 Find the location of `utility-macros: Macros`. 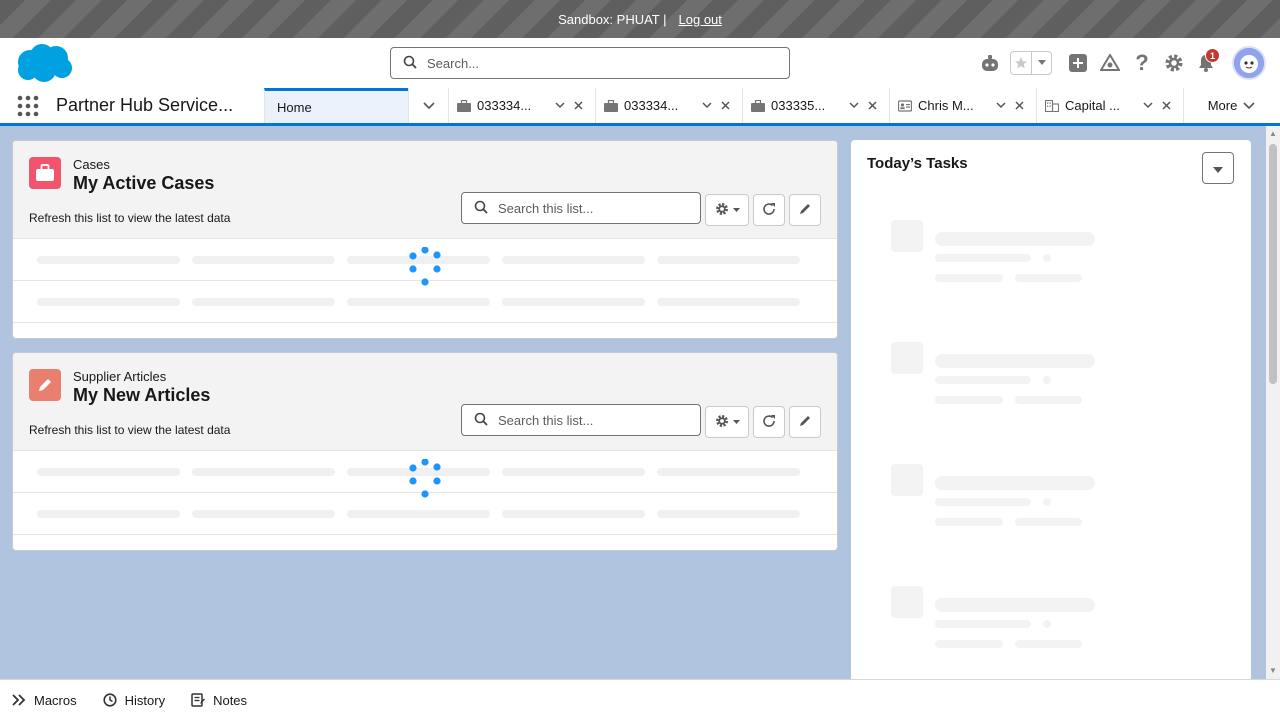

utility-macros: Macros is located at coordinates (44, 700).